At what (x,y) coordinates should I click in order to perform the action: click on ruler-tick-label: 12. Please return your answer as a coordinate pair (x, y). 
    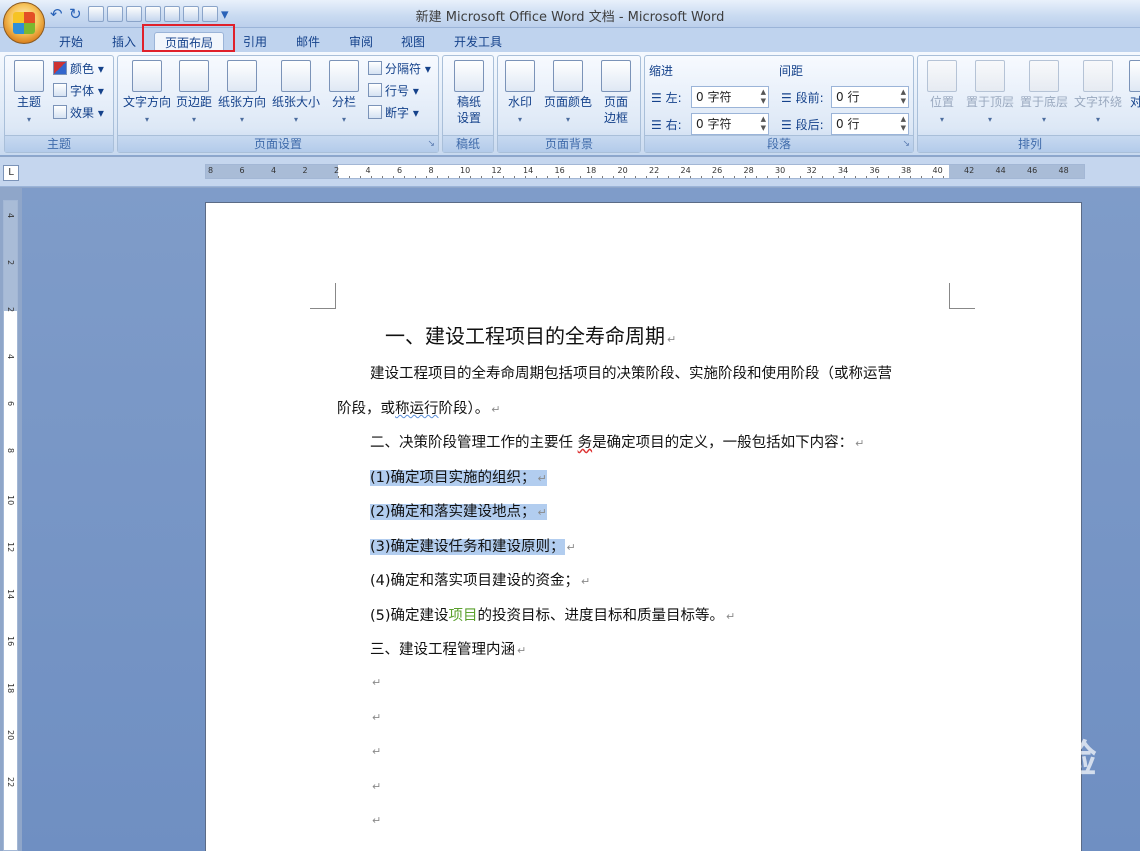
    Looking at the image, I should click on (496, 170).